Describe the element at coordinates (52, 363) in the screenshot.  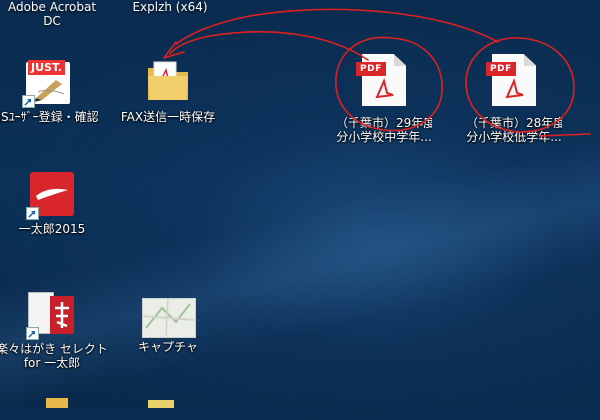
I see `rakuraku-label-line2: for 一太郎` at that location.